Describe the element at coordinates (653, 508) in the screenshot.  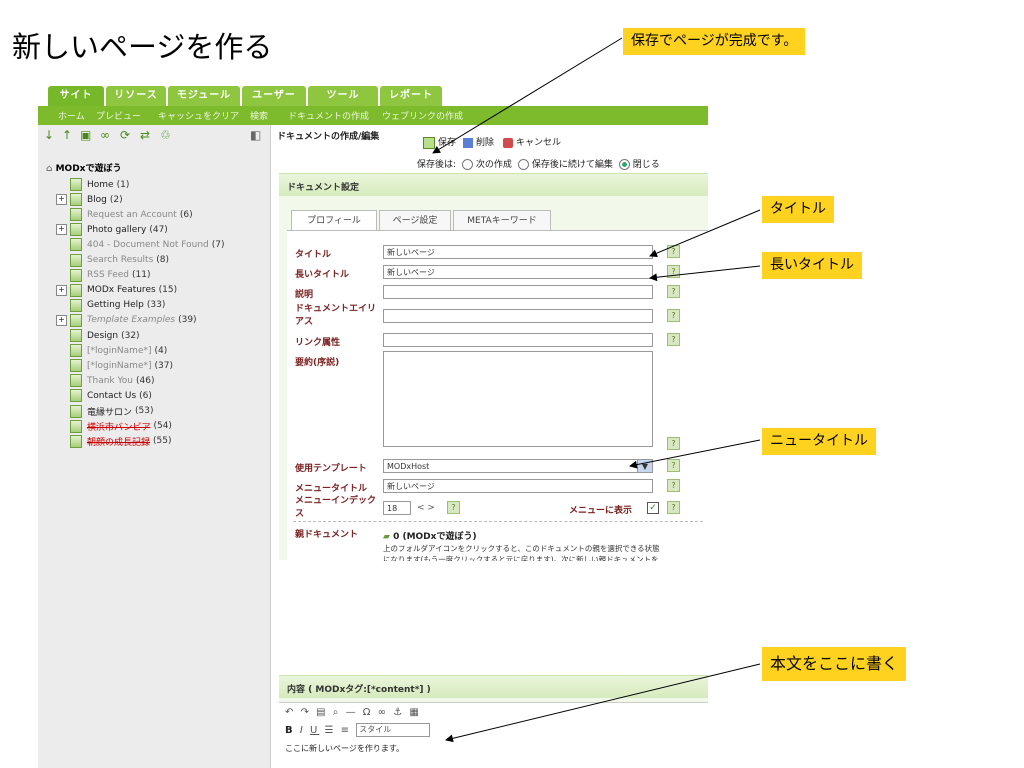
I see `showinmenu-checkbox: ✓` at that location.